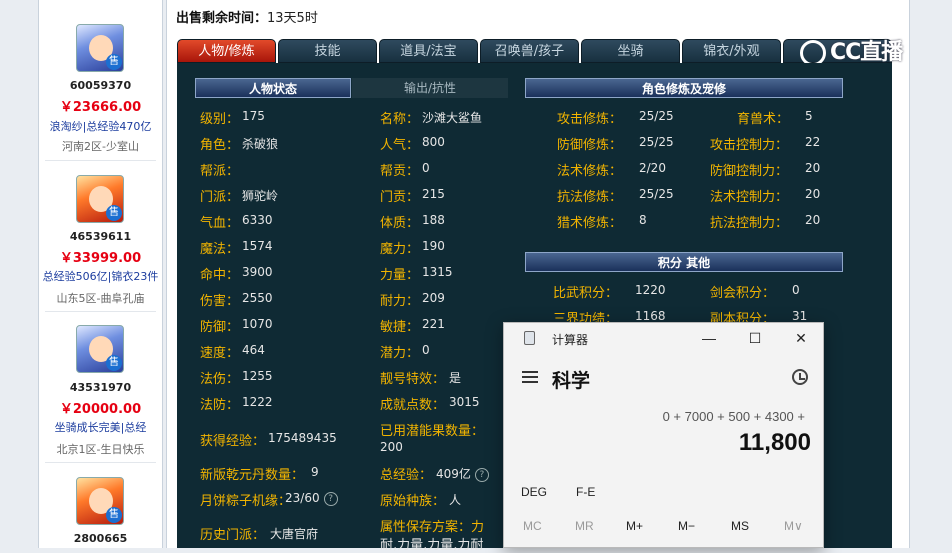  I want to click on remaining-time-value: 13天5时, so click(292, 18).